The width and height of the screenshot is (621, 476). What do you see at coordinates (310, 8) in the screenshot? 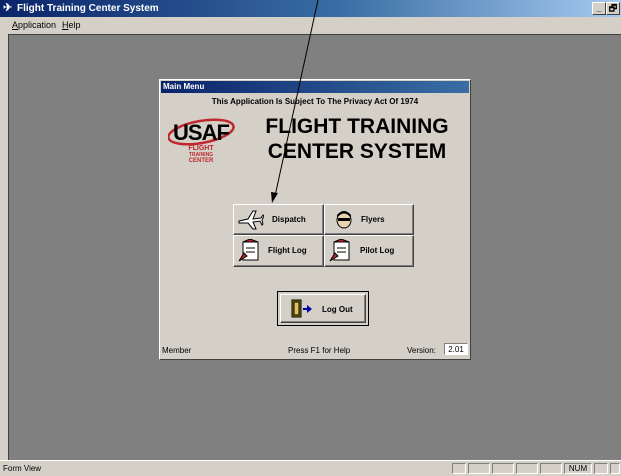
I see `app-title-bar: ✈ Flight Training Center System _ 🗗` at bounding box center [310, 8].